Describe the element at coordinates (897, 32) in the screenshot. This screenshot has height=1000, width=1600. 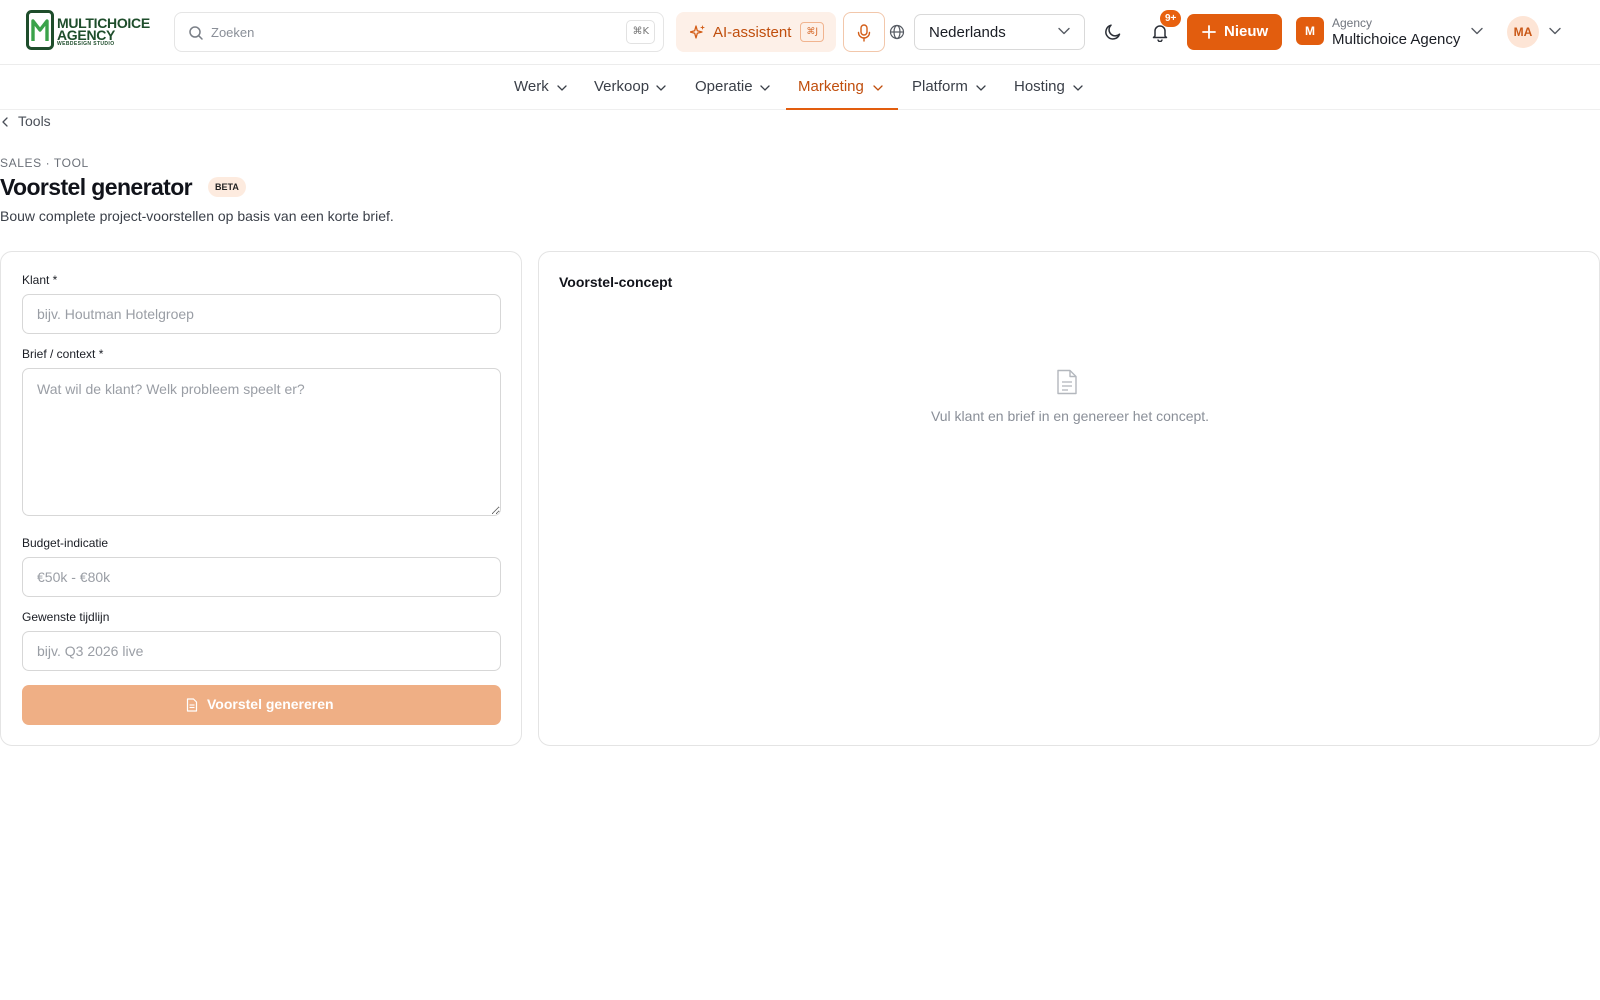
I see `globe-icon` at that location.